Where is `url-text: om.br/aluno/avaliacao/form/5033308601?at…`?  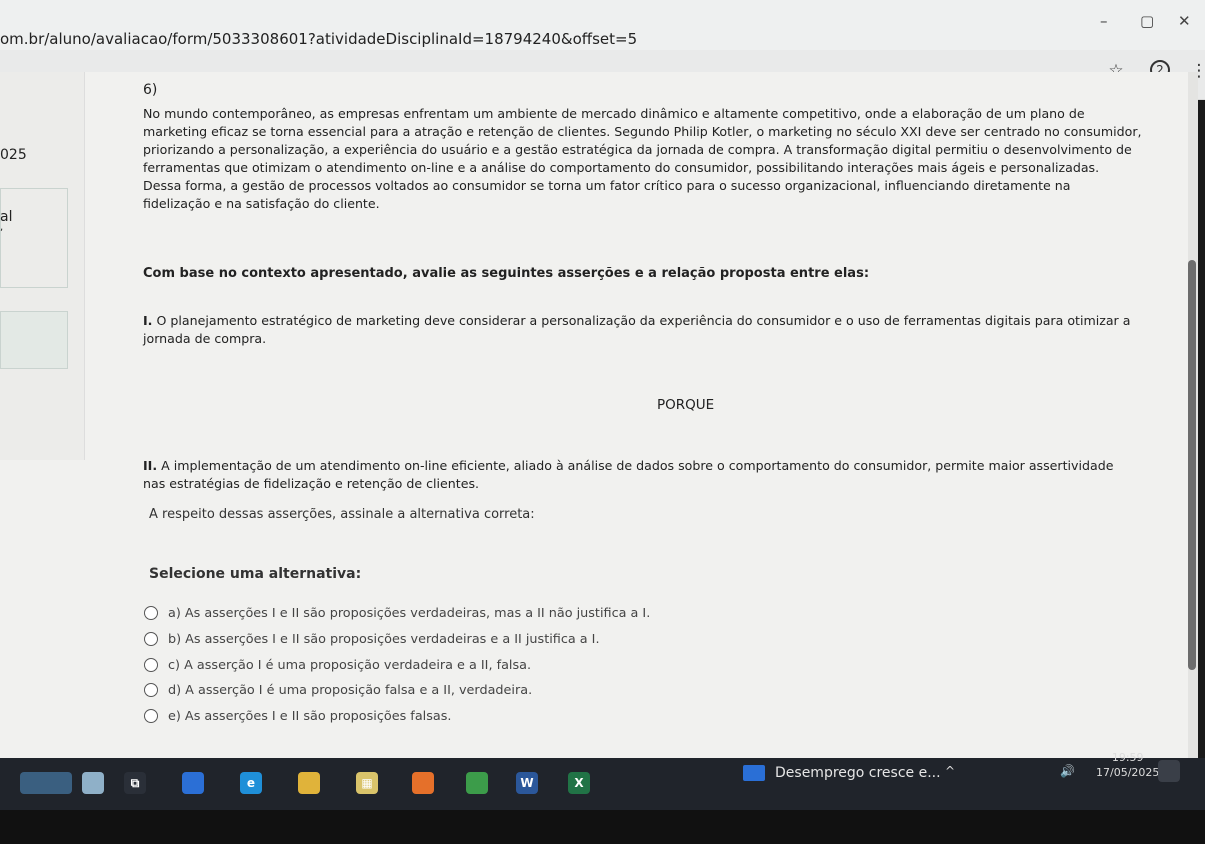
url-text: om.br/aluno/avaliacao/form/5033308601?at… is located at coordinates (318, 39).